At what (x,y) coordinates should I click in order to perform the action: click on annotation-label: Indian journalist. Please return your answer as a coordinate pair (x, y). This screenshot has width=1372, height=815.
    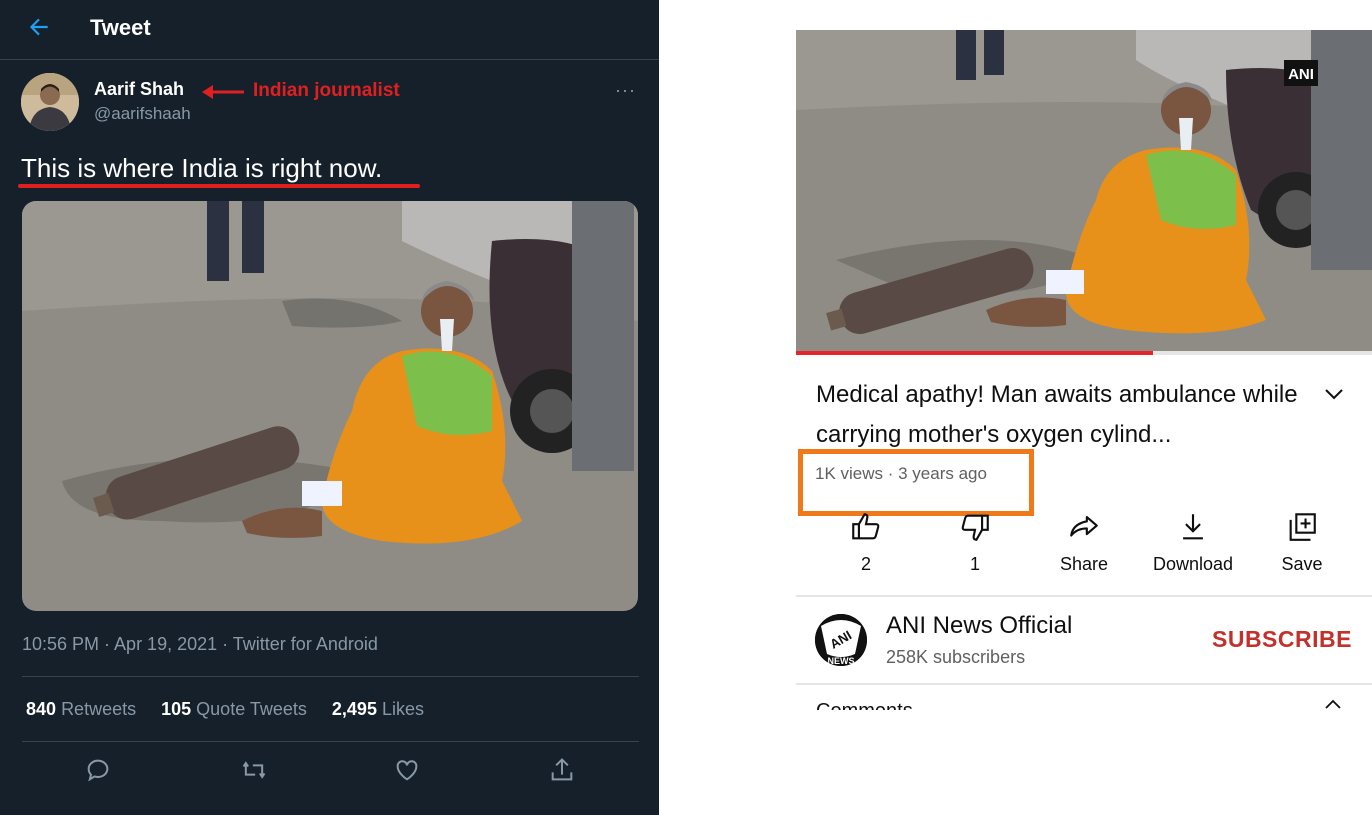
    Looking at the image, I should click on (326, 90).